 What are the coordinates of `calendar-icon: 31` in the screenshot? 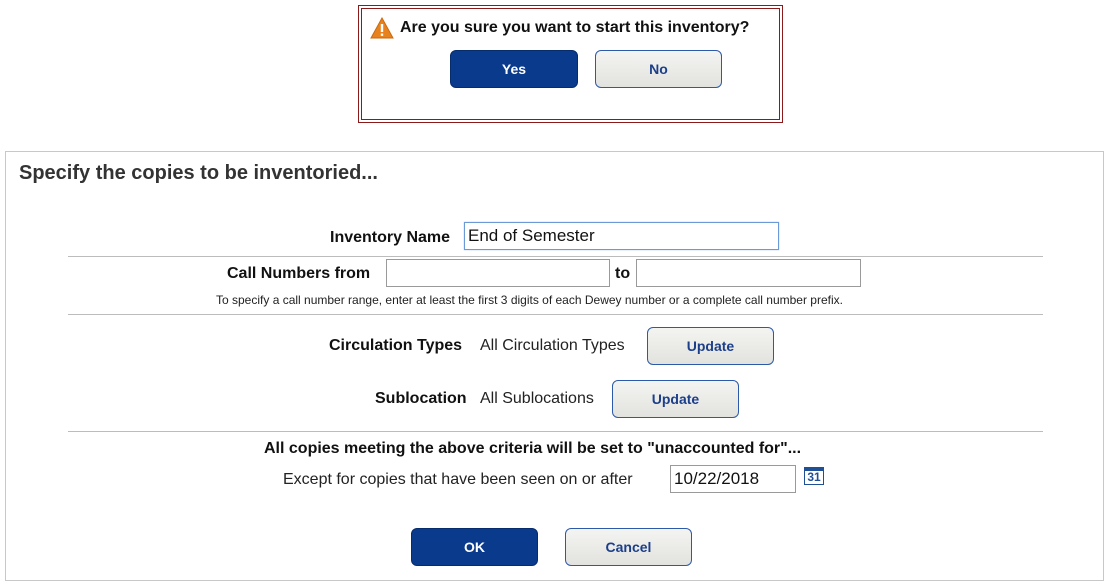 It's located at (814, 476).